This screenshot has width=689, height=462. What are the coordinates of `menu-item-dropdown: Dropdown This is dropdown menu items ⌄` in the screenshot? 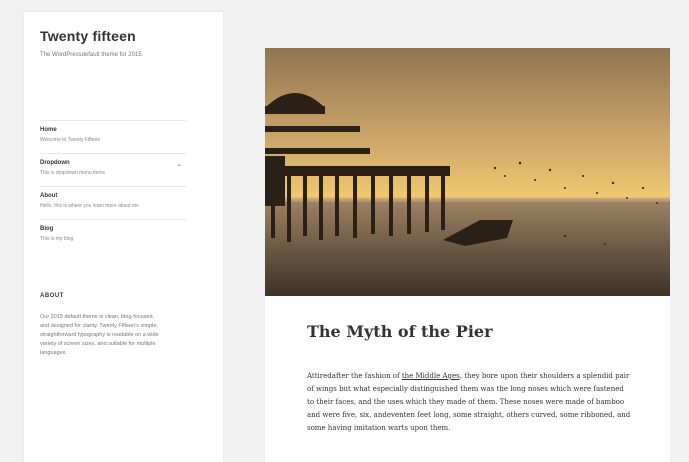 It's located at (113, 169).